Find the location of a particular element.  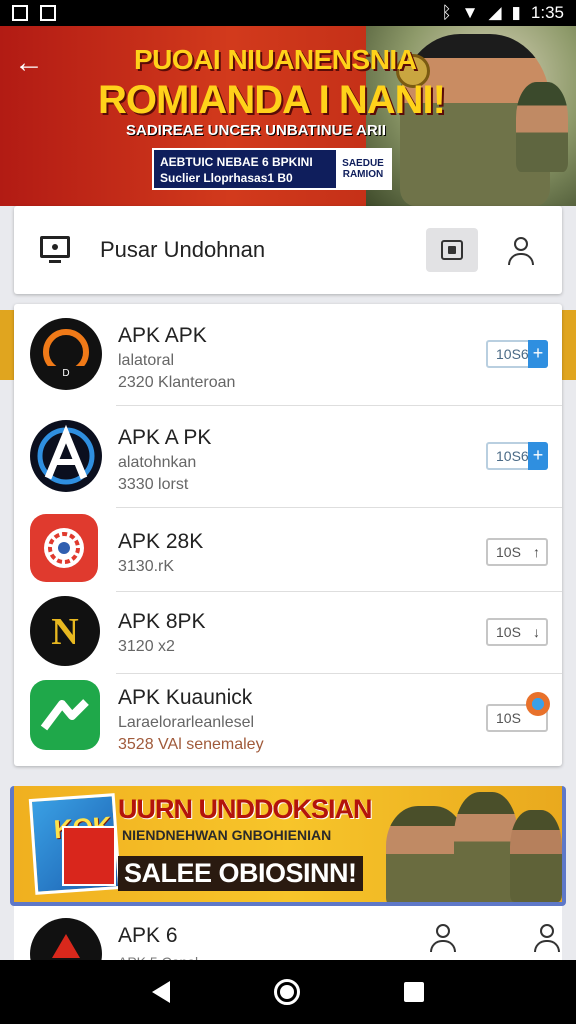

app-size: 3120 x2 is located at coordinates (146, 646).